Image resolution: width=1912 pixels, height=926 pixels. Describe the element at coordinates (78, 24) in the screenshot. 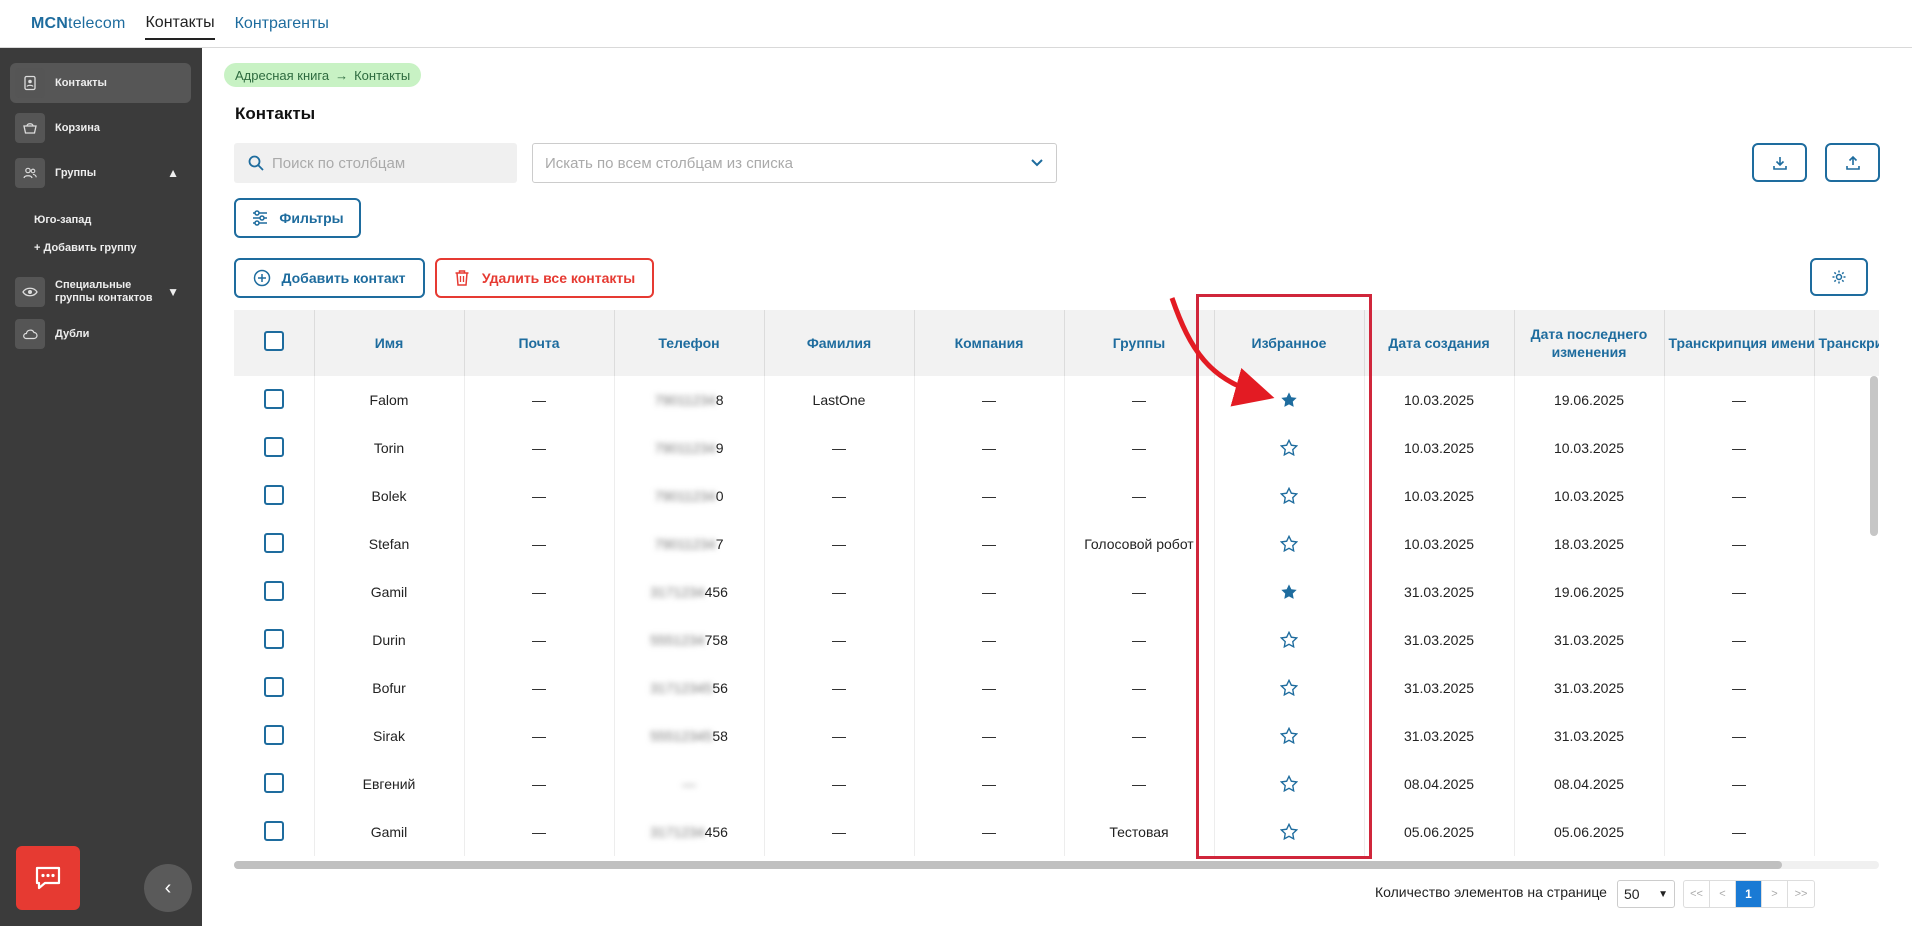

I see `app-logo: MCNtelecom` at that location.